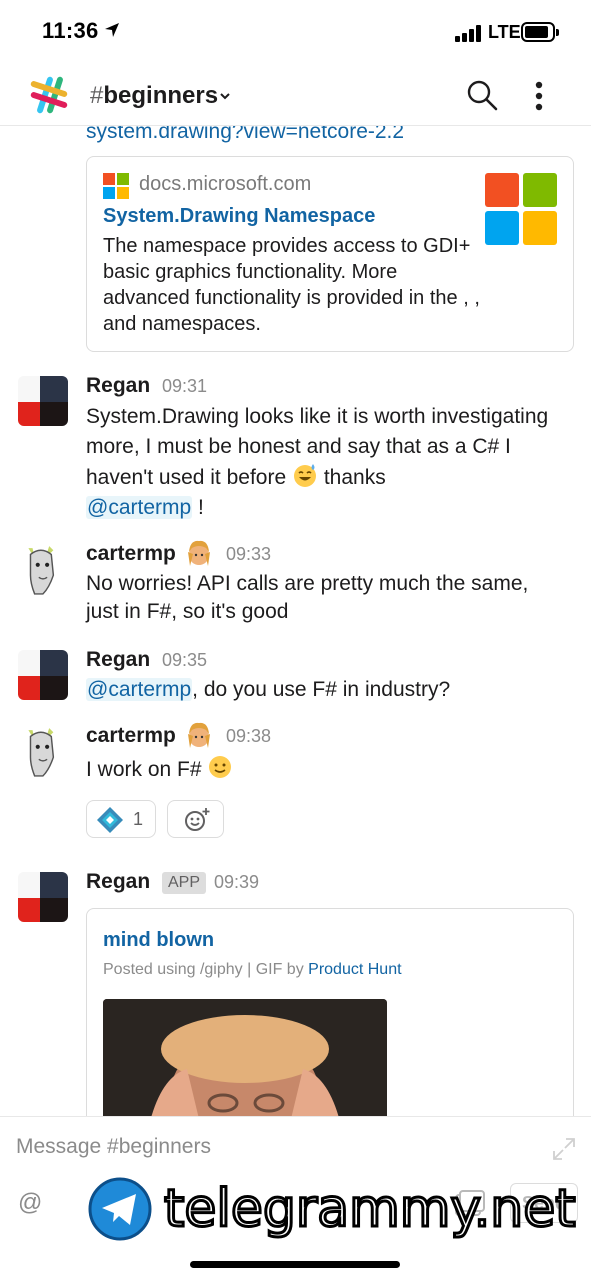  I want to click on add-reaction-icon, so click(197, 819).